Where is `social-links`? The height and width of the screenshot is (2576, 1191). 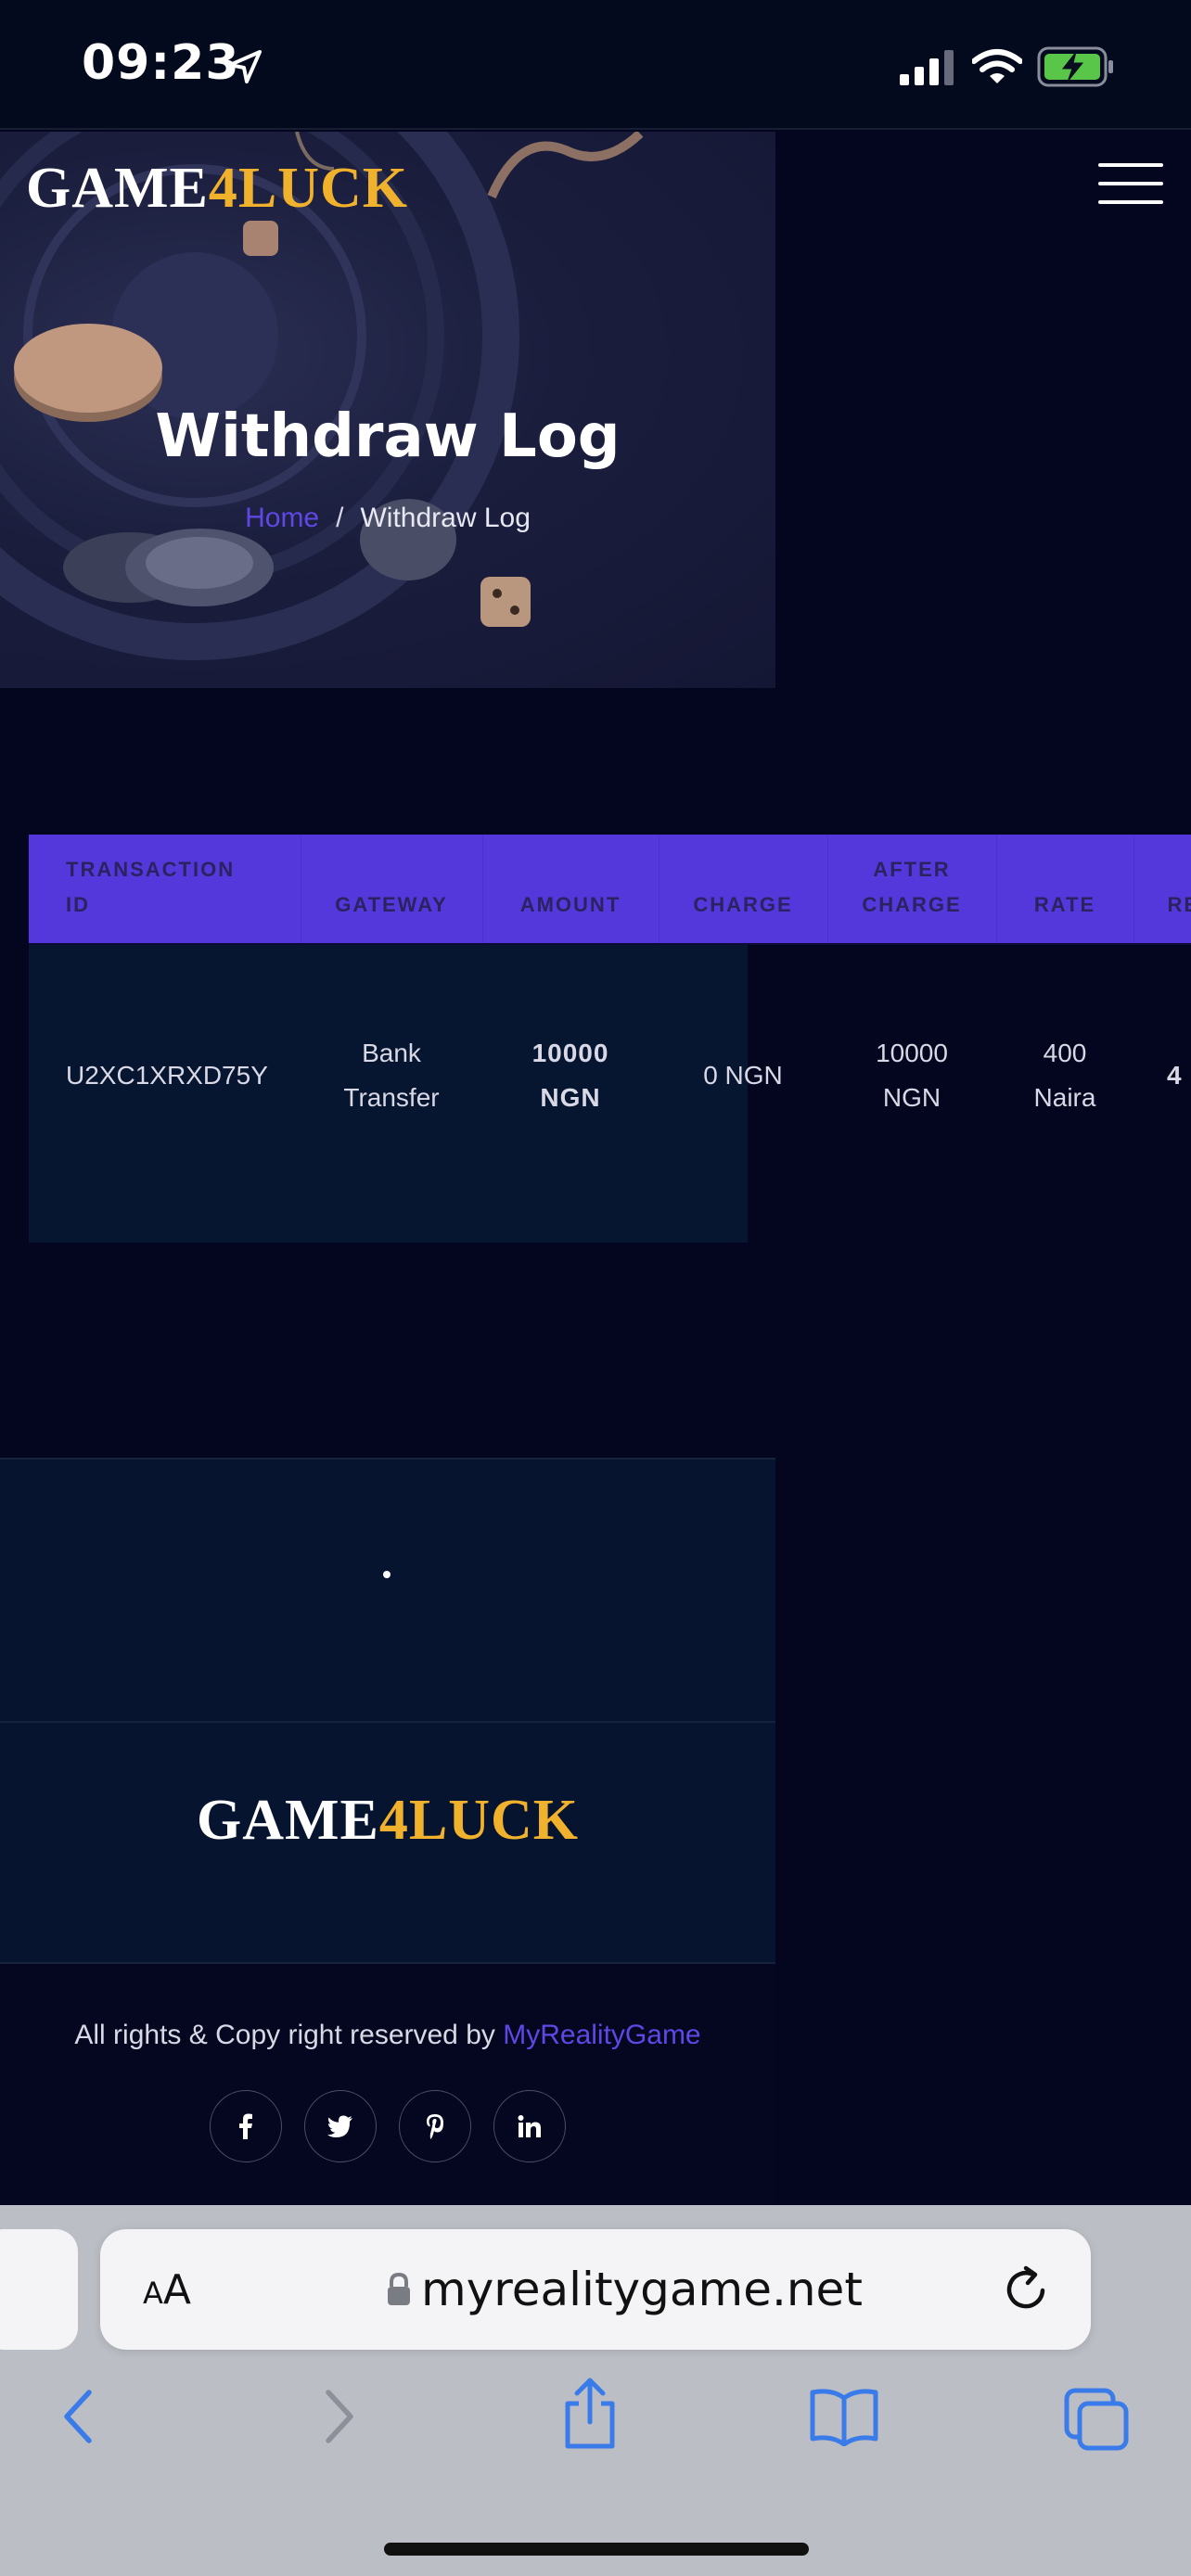 social-links is located at coordinates (395, 2127).